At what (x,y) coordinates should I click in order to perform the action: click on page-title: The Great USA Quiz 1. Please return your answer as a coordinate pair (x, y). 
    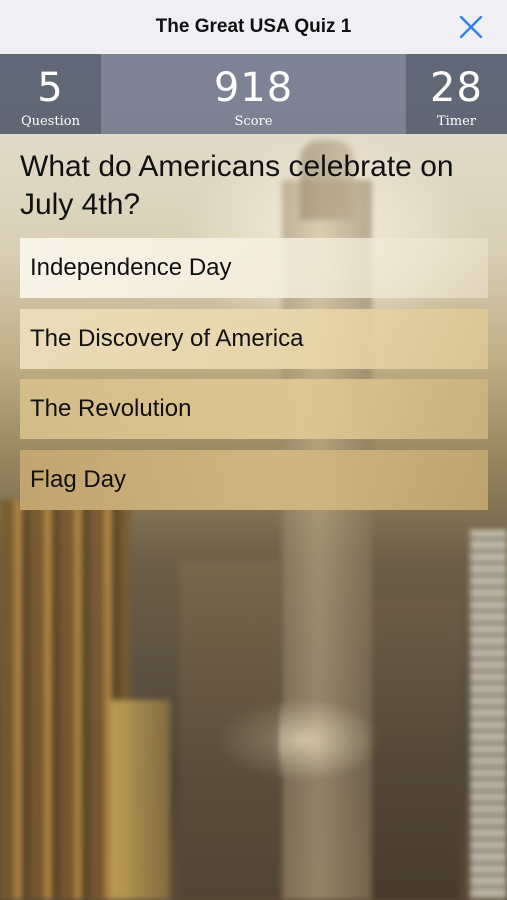
    Looking at the image, I should click on (253, 26).